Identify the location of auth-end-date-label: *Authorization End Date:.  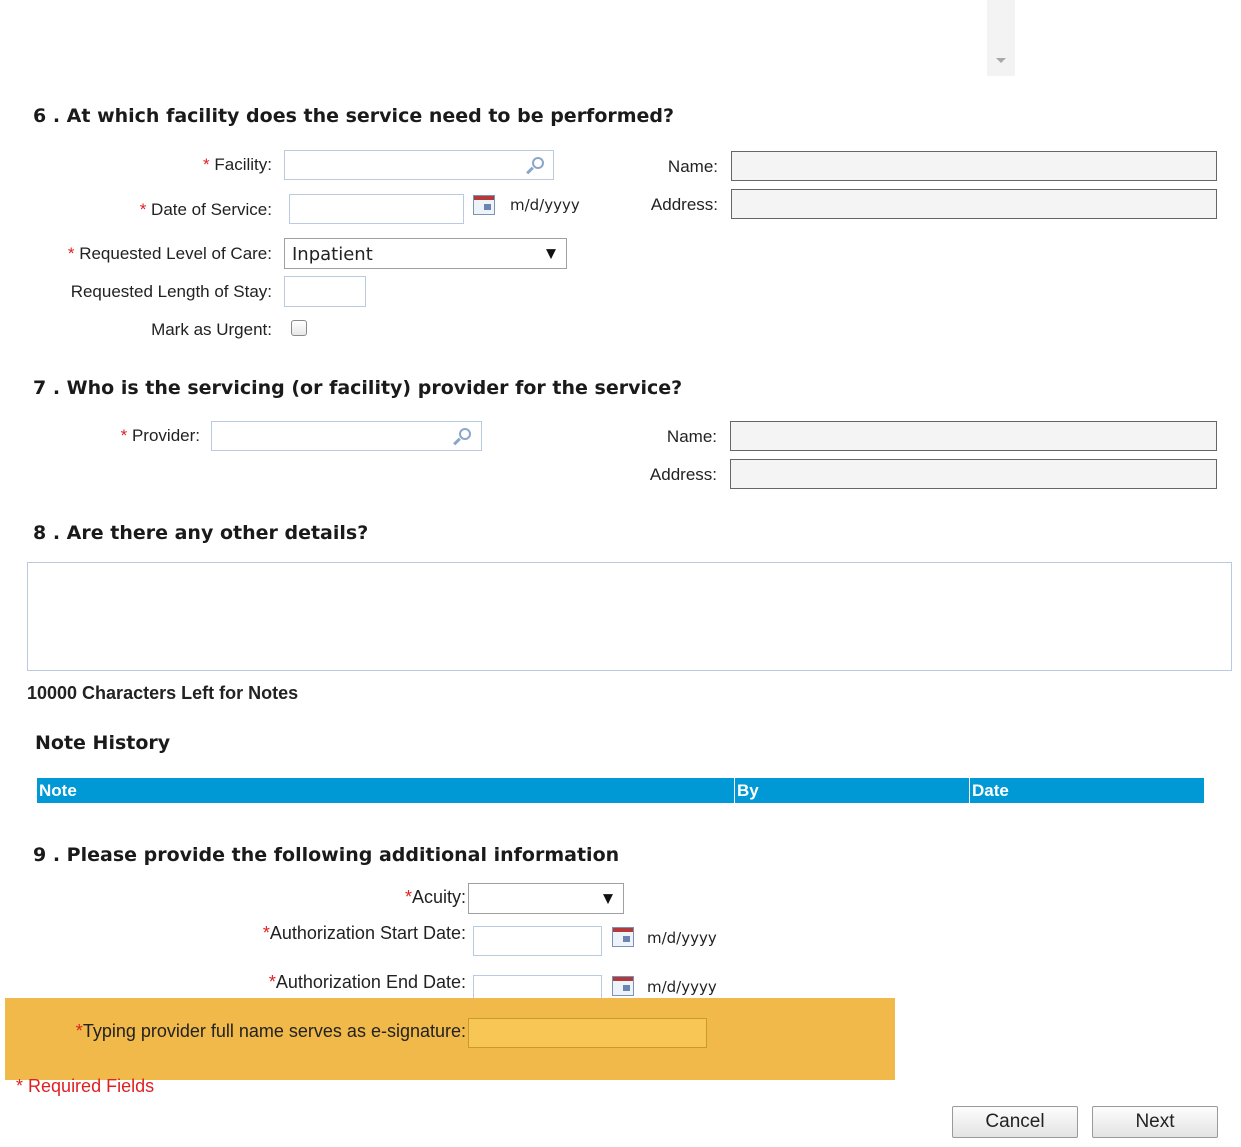
(367, 982).